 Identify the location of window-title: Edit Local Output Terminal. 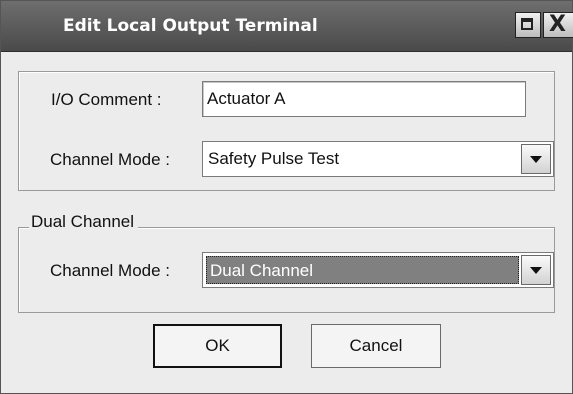
(190, 26).